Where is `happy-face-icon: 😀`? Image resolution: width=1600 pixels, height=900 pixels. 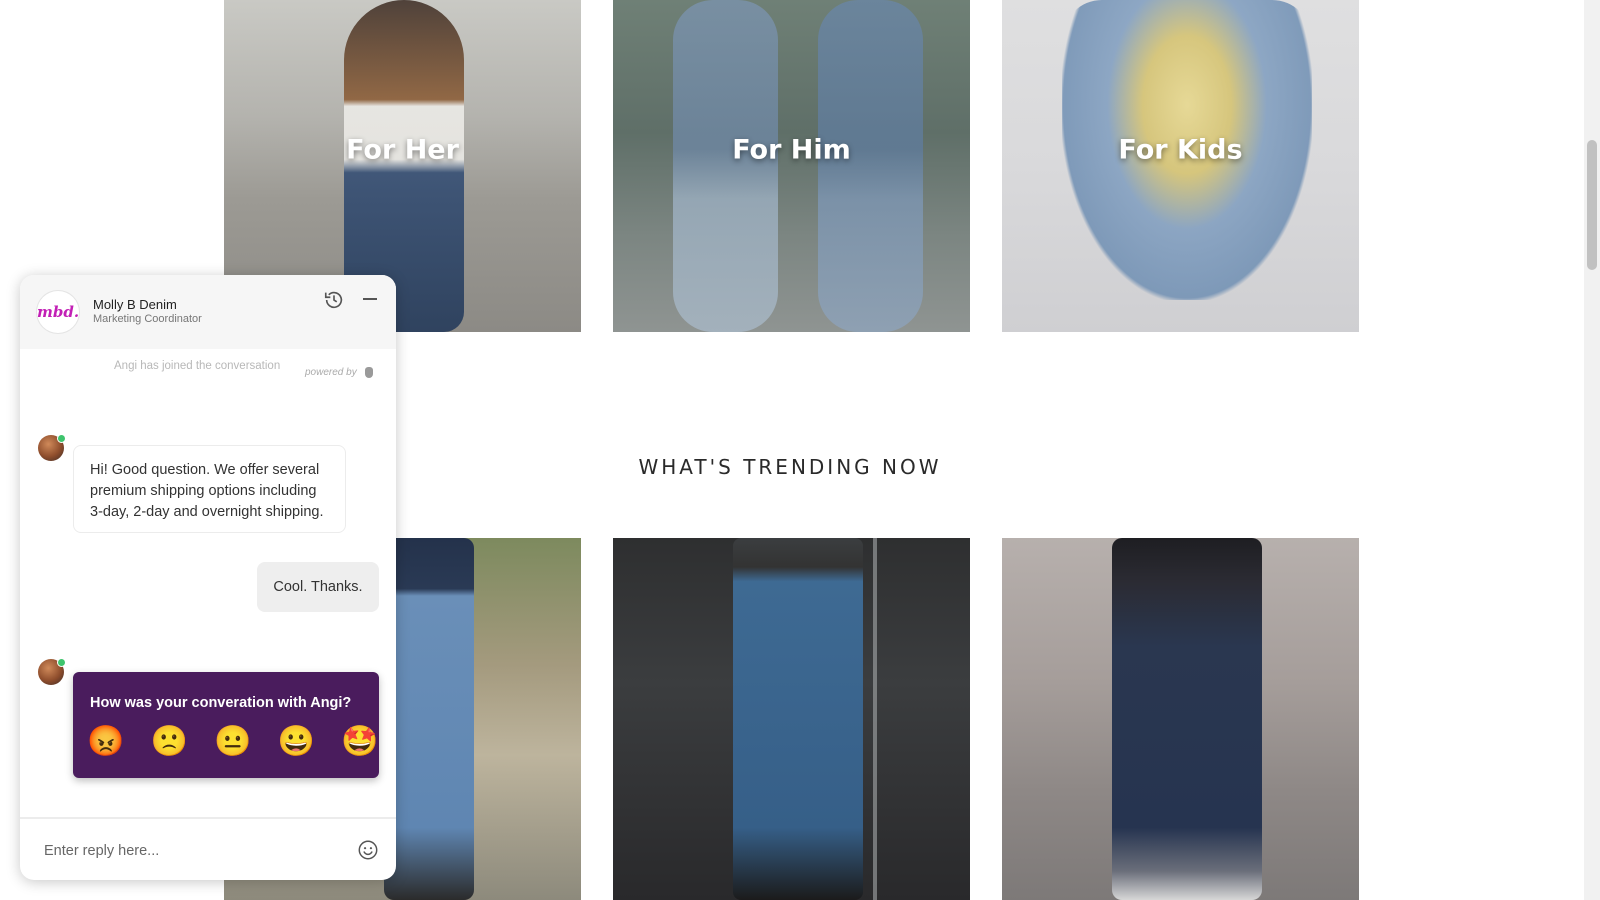 happy-face-icon: 😀 is located at coordinates (296, 742).